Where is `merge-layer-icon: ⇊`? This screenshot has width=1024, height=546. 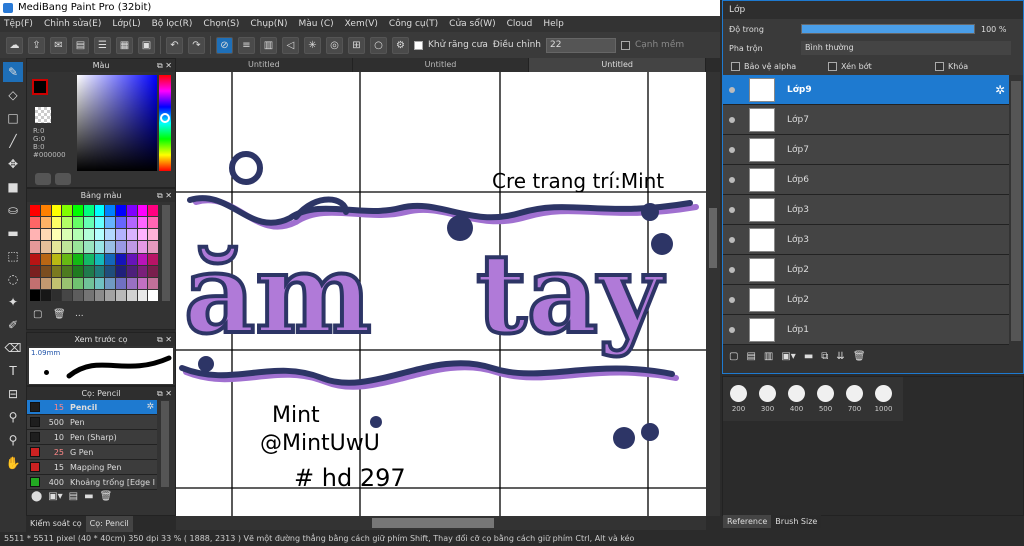 merge-layer-icon: ⇊ is located at coordinates (840, 356).